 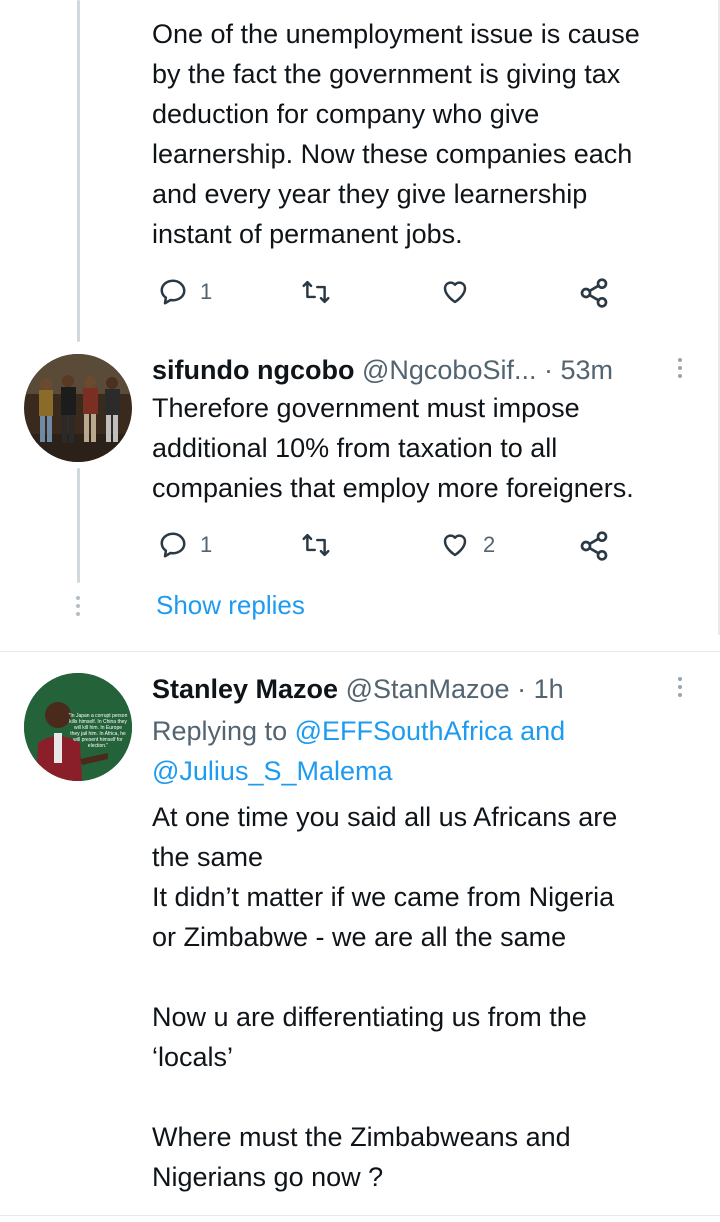 I want to click on tweet-header: sifundo ngcobo @NgcoboSif... · 53m, so click(x=382, y=370).